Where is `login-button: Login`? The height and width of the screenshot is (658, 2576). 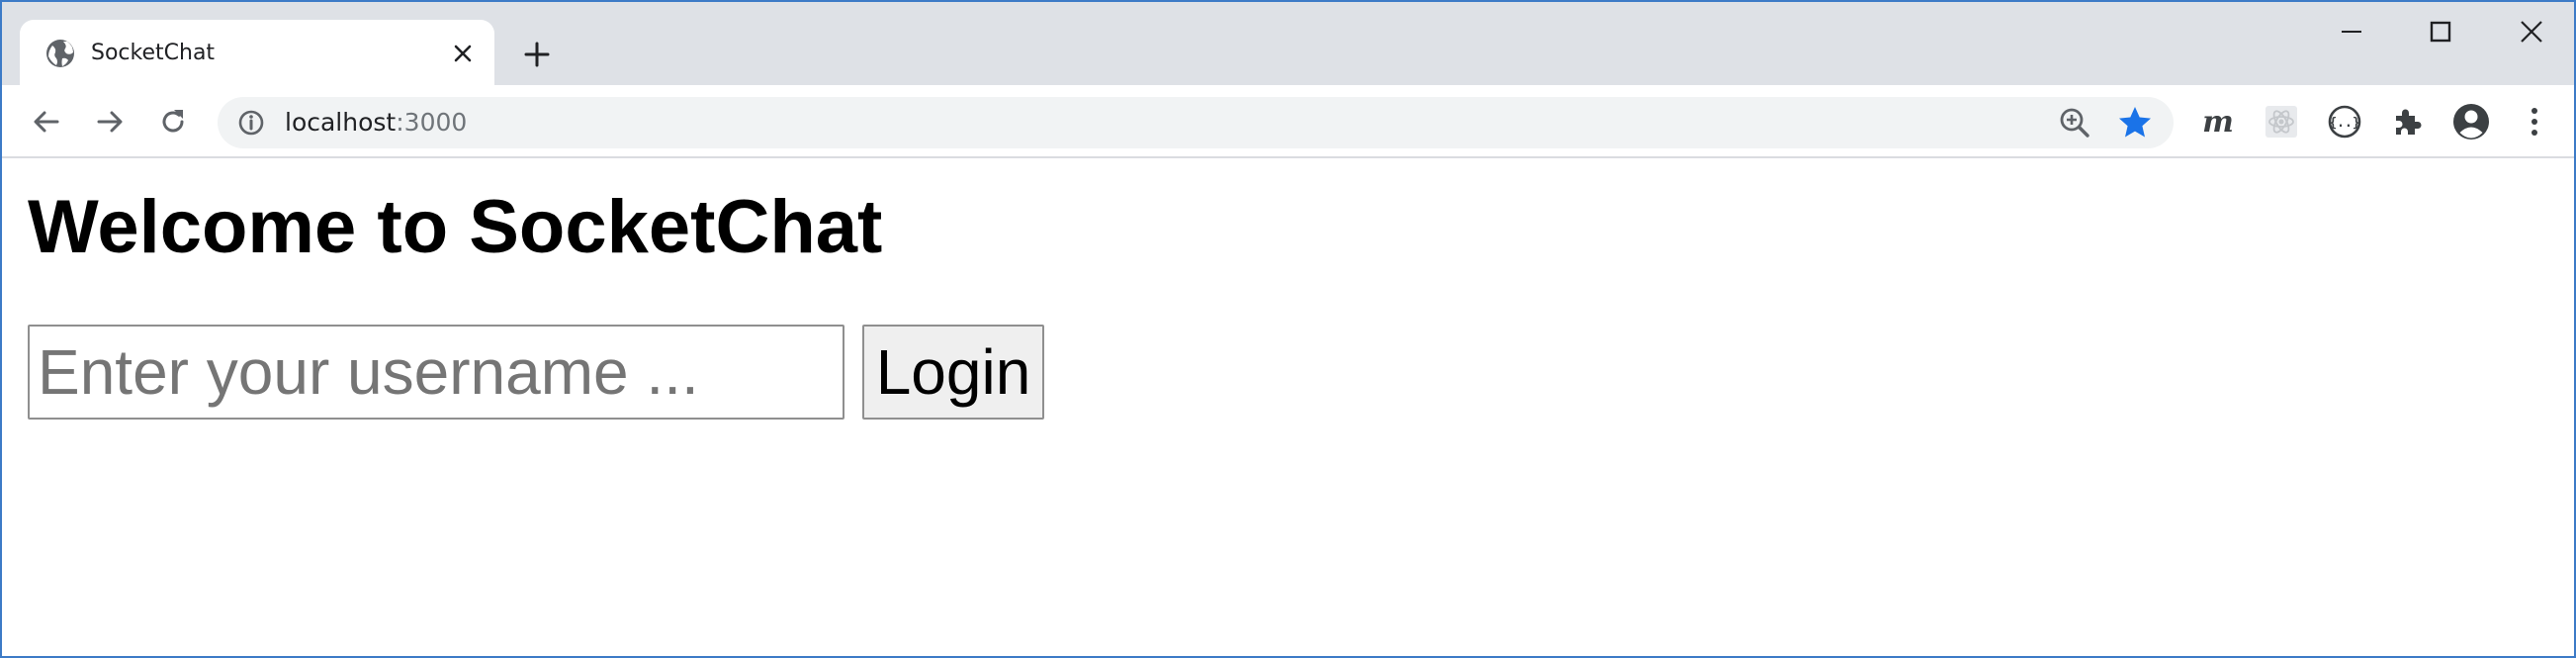 login-button: Login is located at coordinates (953, 372).